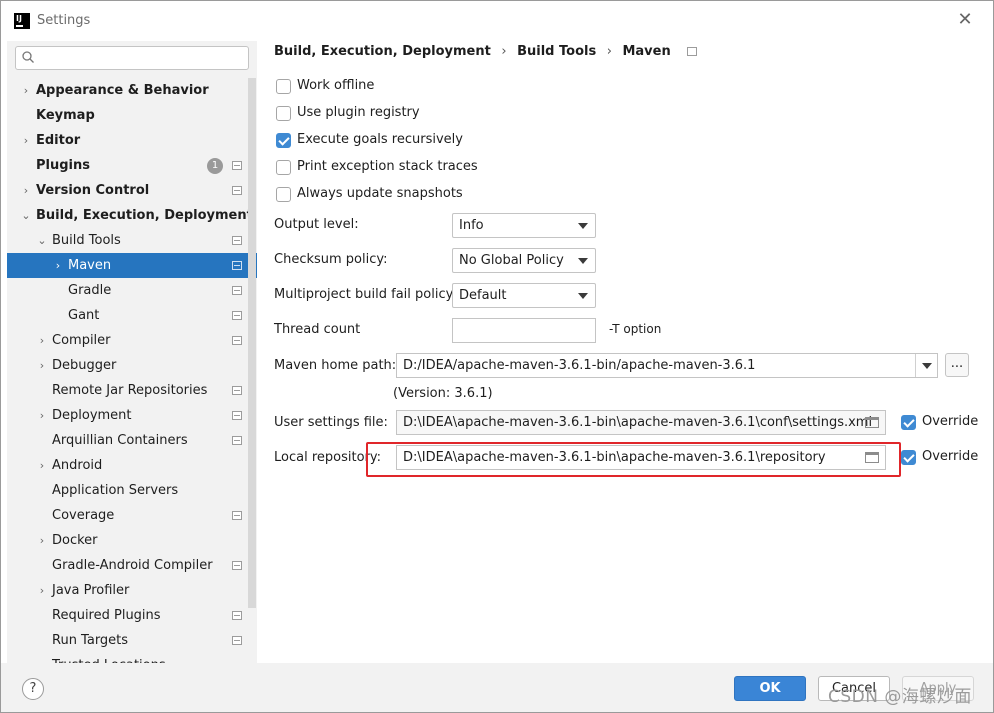 This screenshot has height=713, width=994. I want to click on sidebar-item-plugins: Plugins 1, so click(132, 165).